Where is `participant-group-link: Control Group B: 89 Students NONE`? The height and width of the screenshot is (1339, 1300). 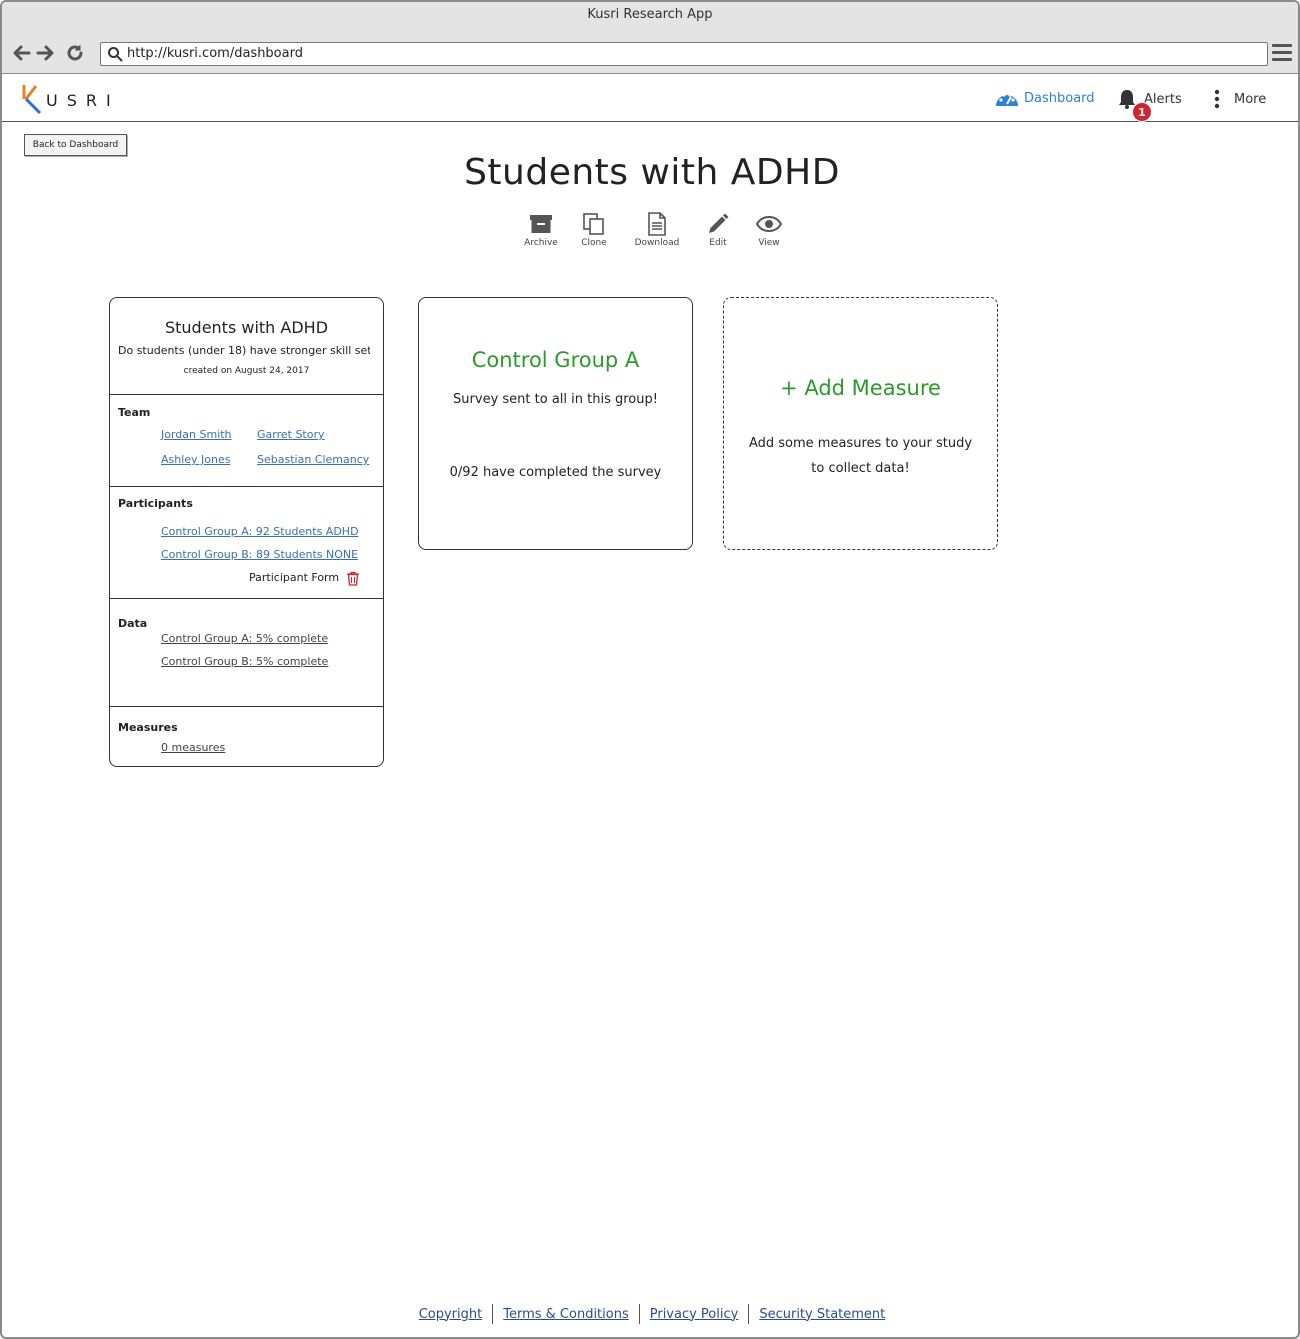 participant-group-link: Control Group B: 89 Students NONE is located at coordinates (259, 554).